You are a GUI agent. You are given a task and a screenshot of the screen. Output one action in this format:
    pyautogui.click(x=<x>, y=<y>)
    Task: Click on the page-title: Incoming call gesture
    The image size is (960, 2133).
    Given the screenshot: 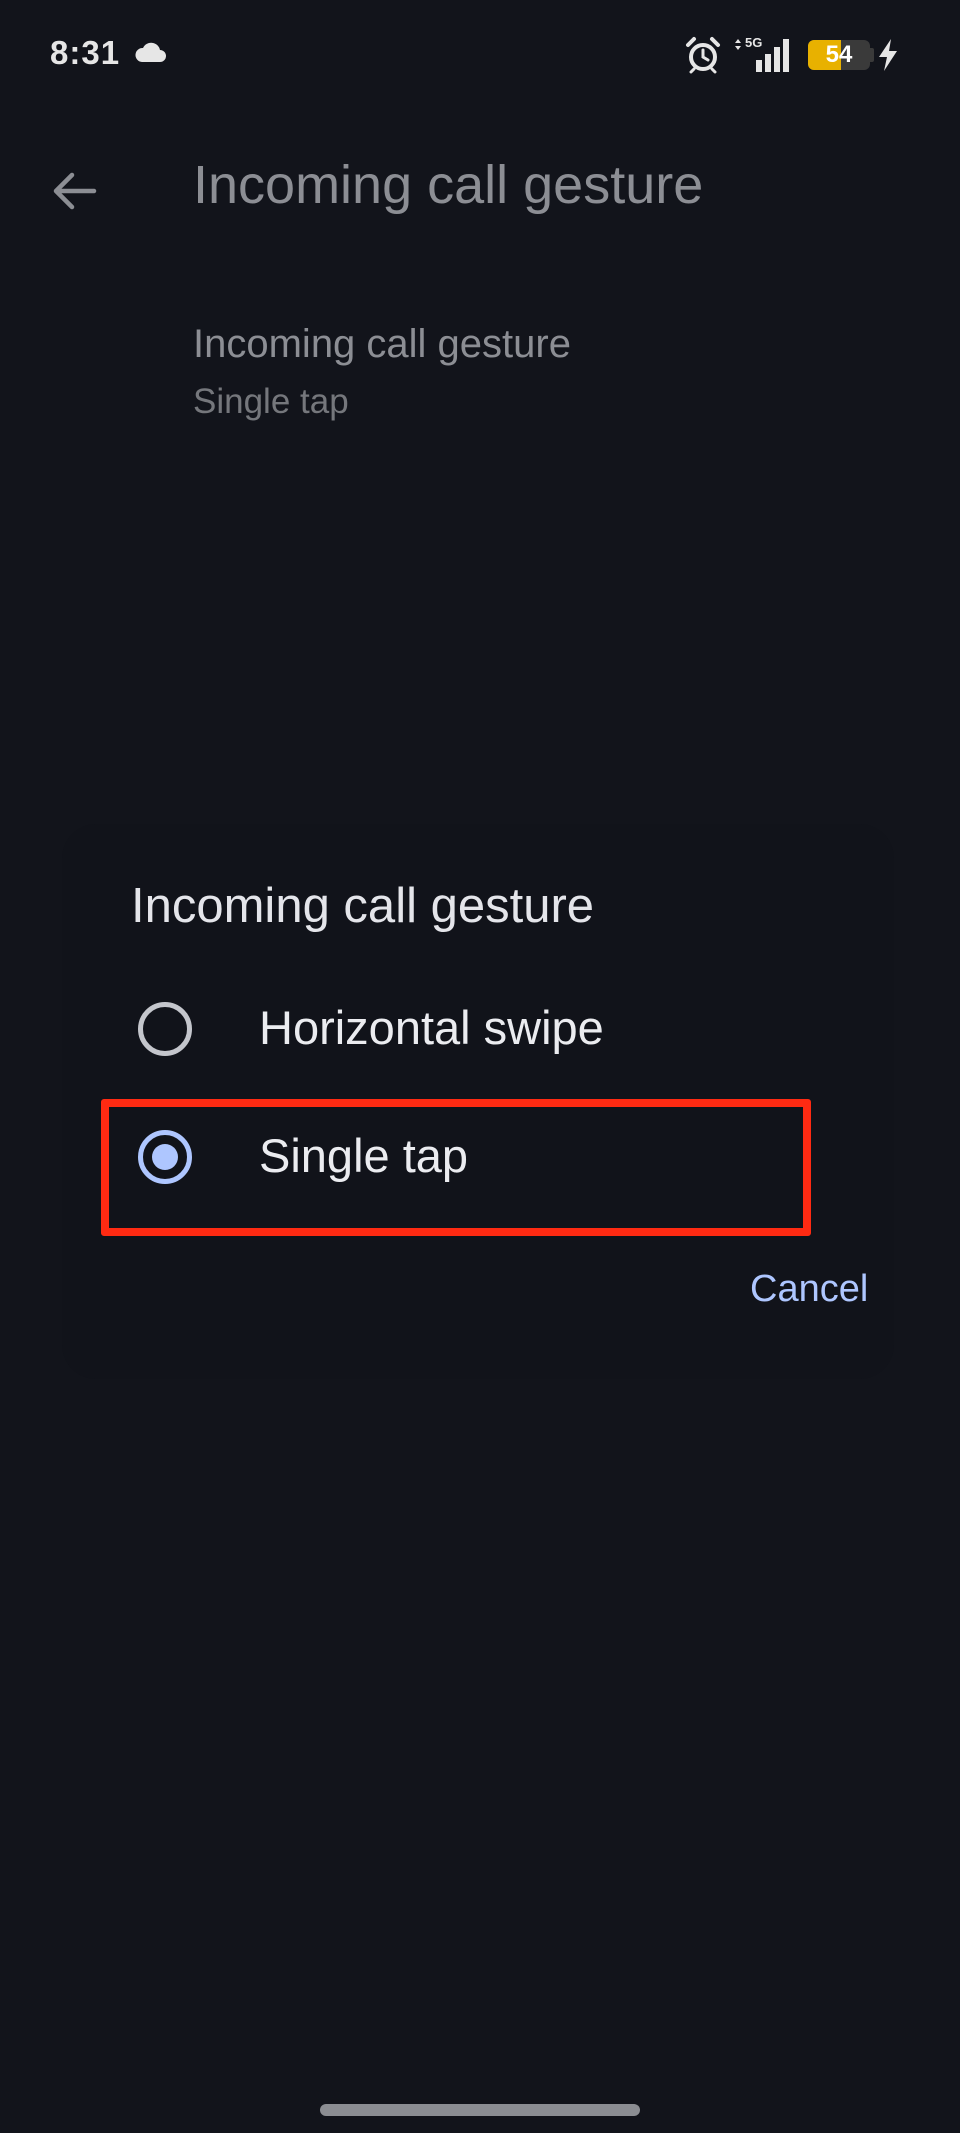 What is the action you would take?
    pyautogui.click(x=448, y=185)
    